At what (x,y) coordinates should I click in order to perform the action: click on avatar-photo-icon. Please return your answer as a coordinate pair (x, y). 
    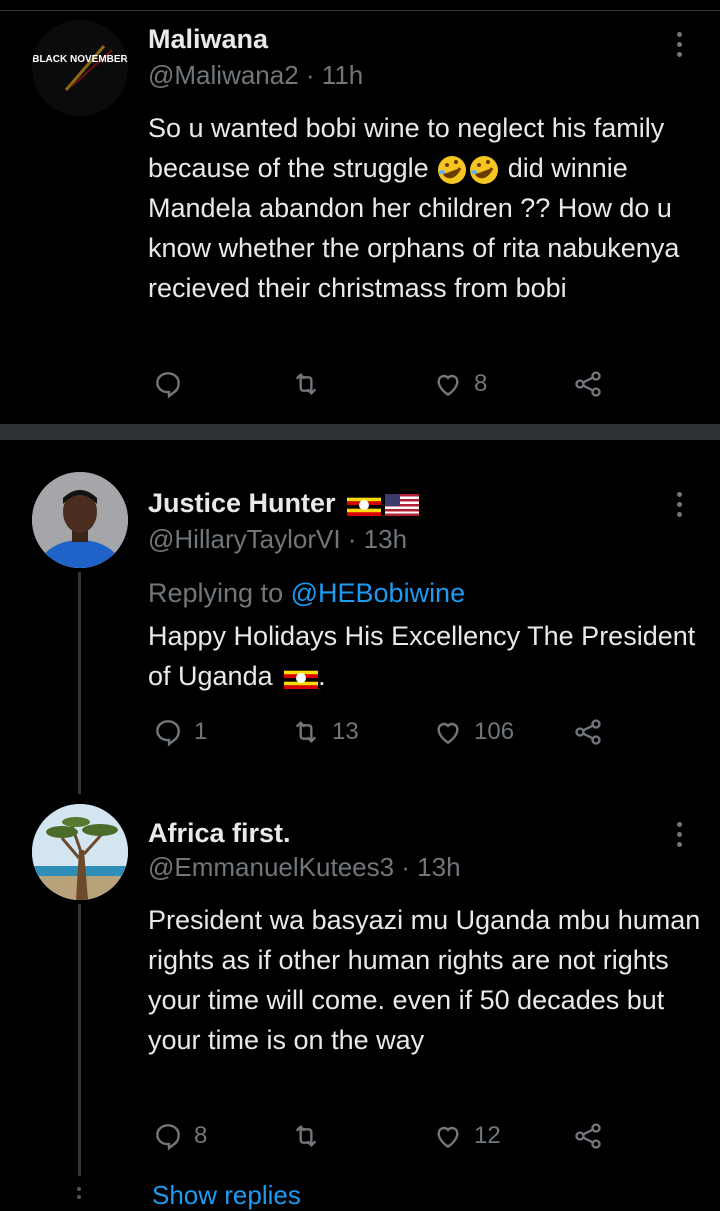
    Looking at the image, I should click on (80, 520).